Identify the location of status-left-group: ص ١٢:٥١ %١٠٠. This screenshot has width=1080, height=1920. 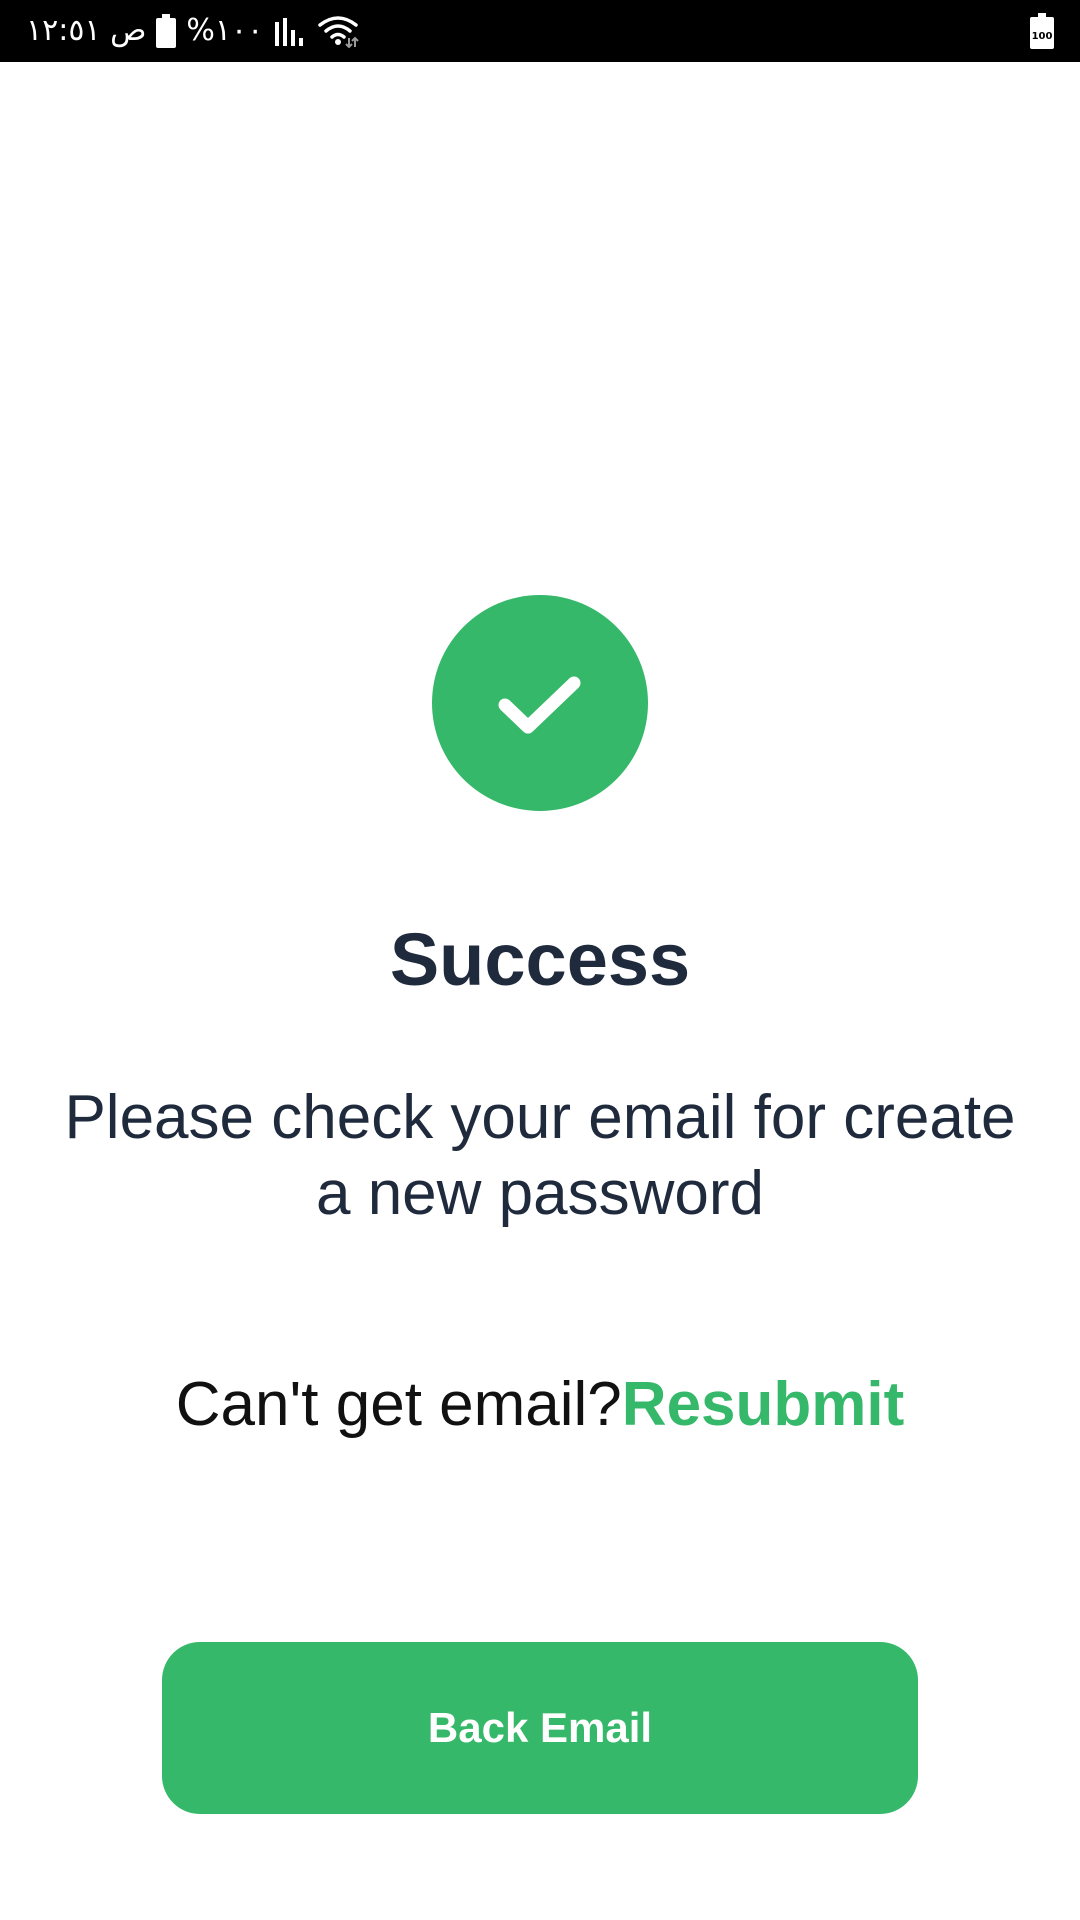
(192, 31).